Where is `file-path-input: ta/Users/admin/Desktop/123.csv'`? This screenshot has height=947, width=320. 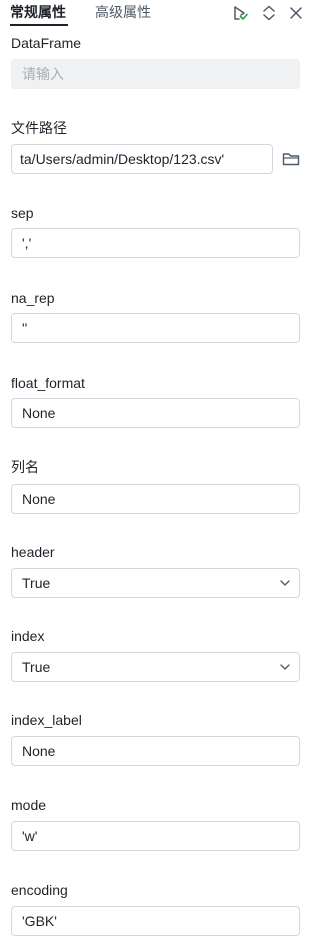
file-path-input: ta/Users/admin/Desktop/123.csv' is located at coordinates (142, 159).